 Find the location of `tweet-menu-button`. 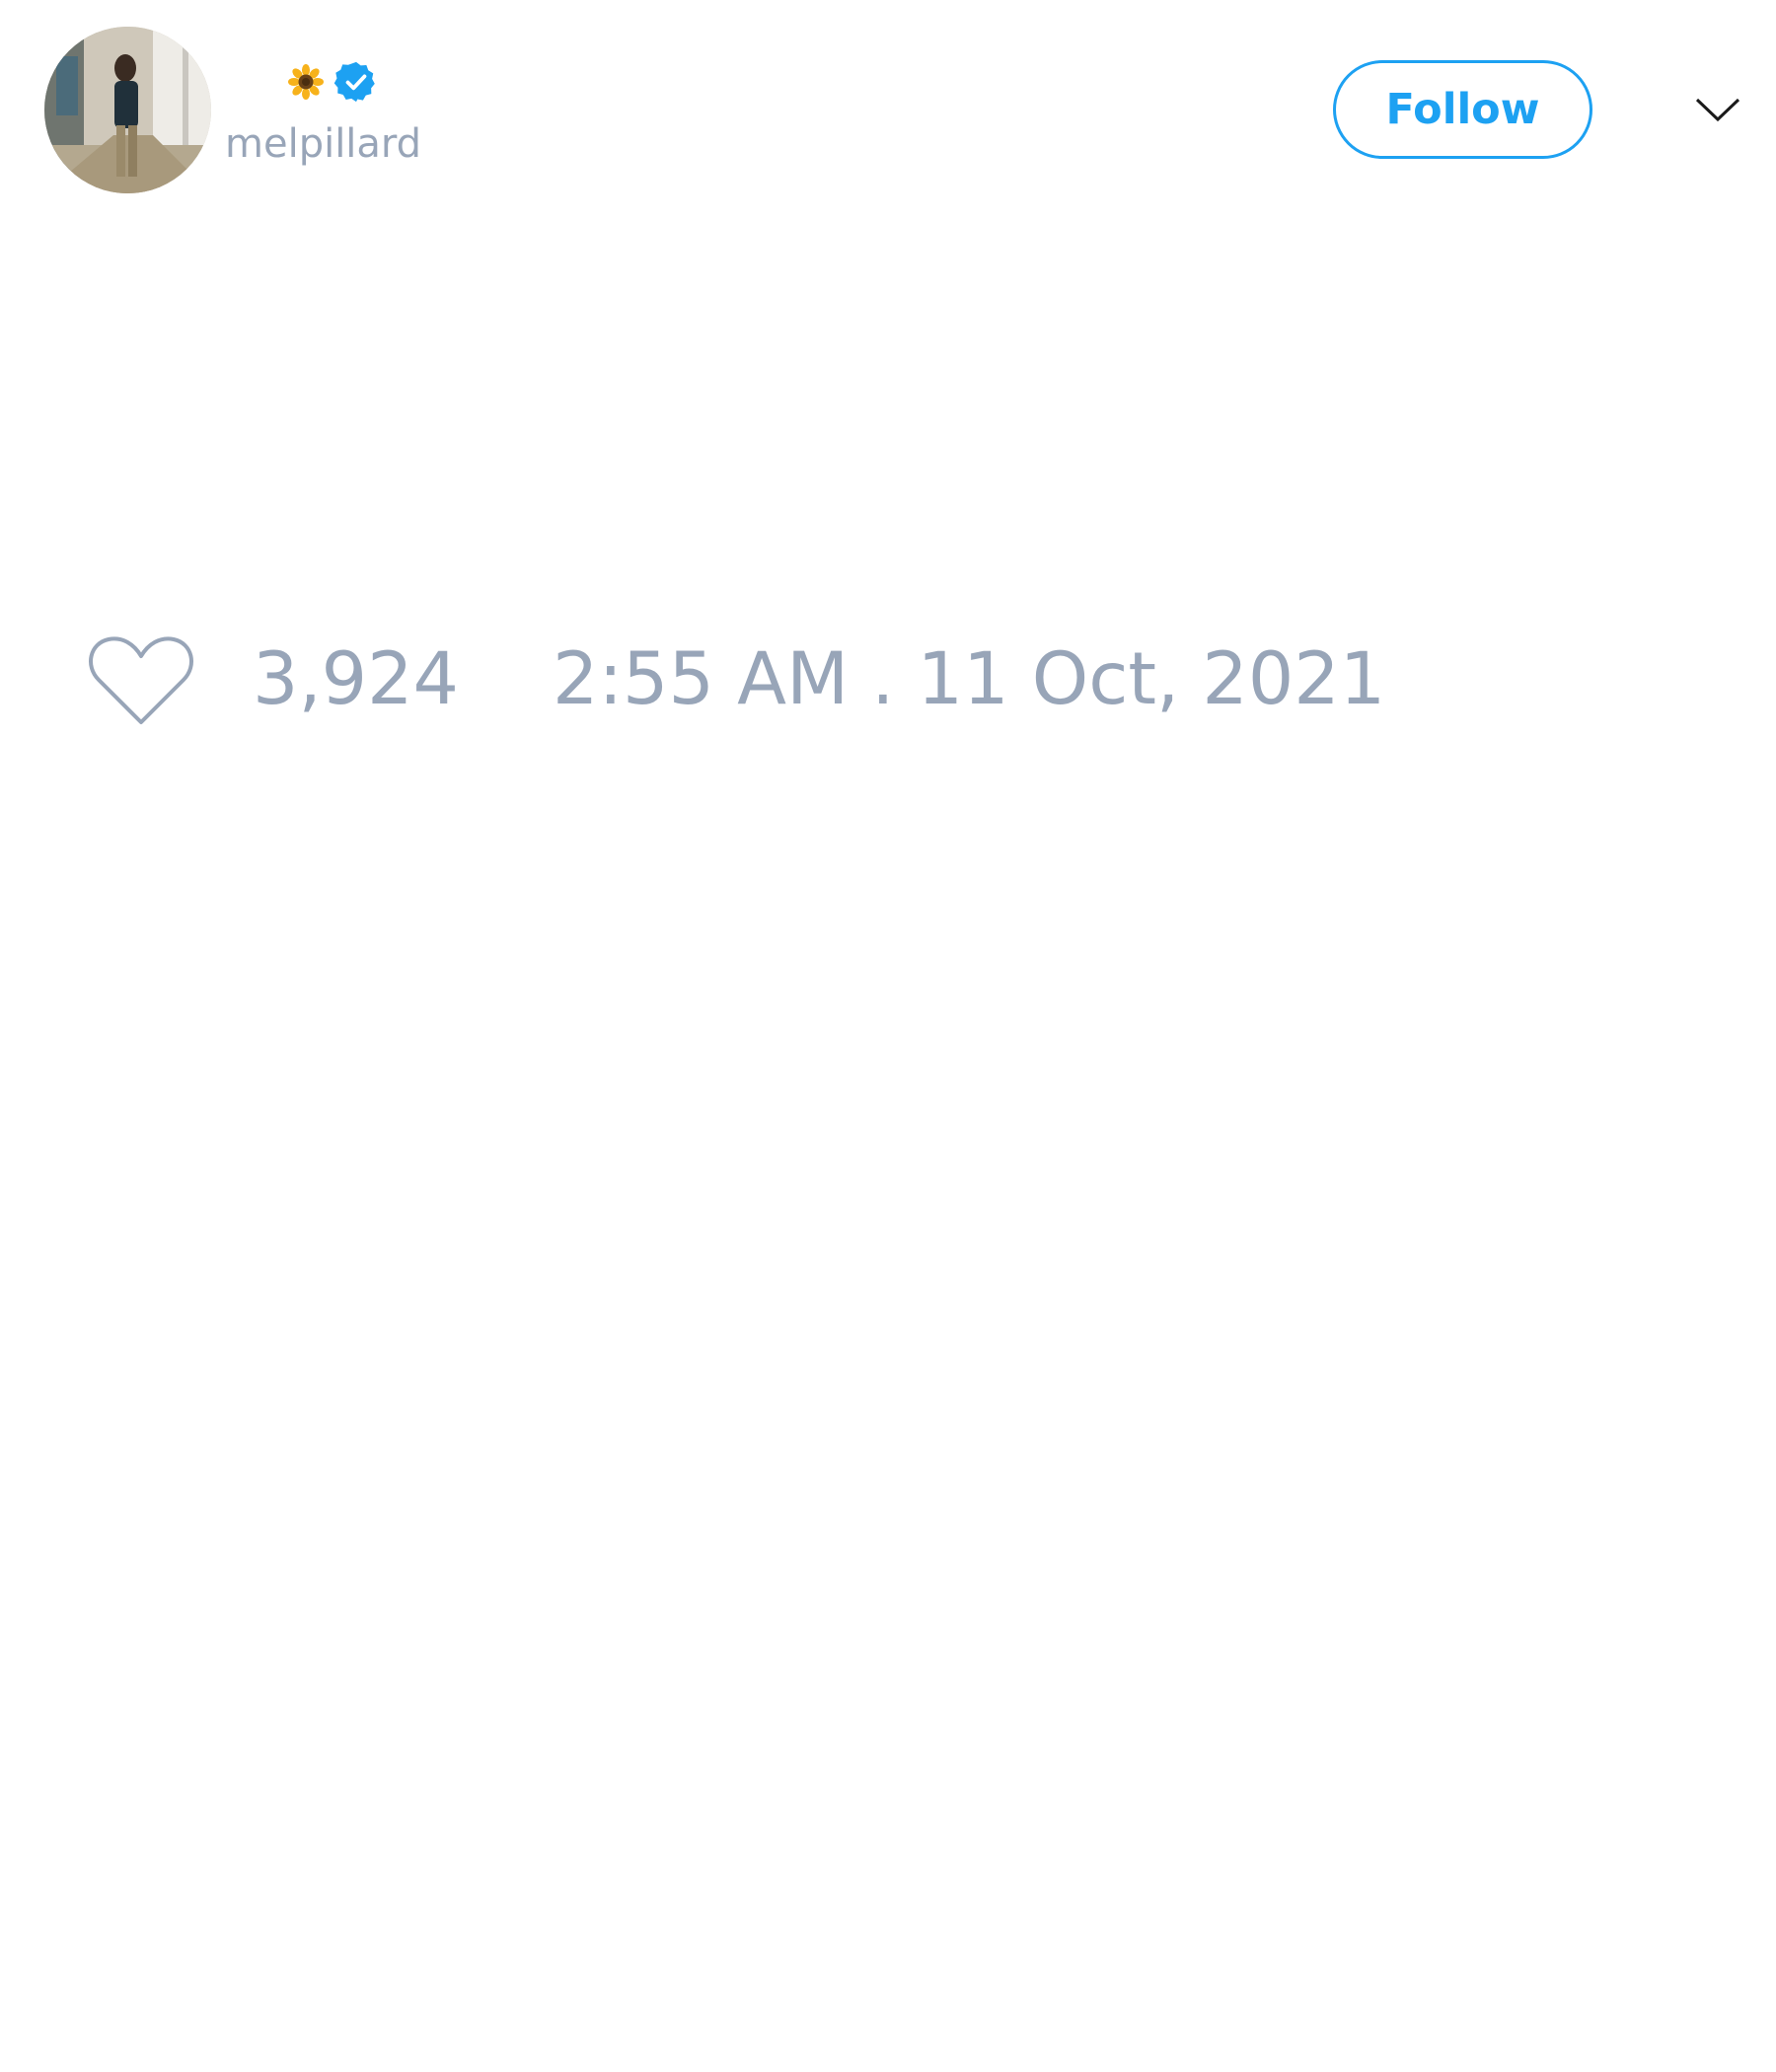

tweet-menu-button is located at coordinates (1718, 110).